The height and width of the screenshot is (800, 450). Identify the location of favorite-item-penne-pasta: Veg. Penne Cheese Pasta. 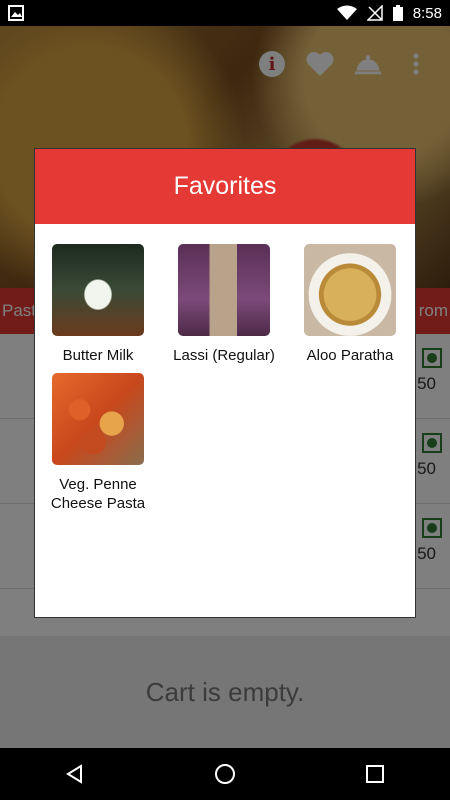
(98, 443).